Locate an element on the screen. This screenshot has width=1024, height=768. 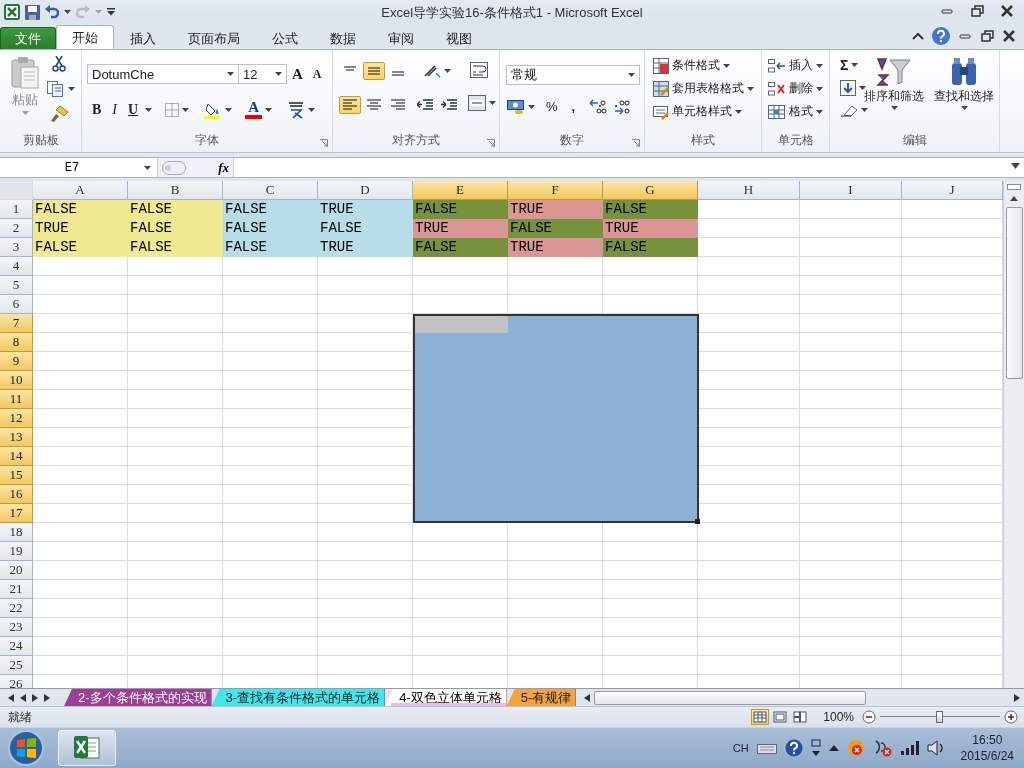
column-header: D is located at coordinates (365, 190).